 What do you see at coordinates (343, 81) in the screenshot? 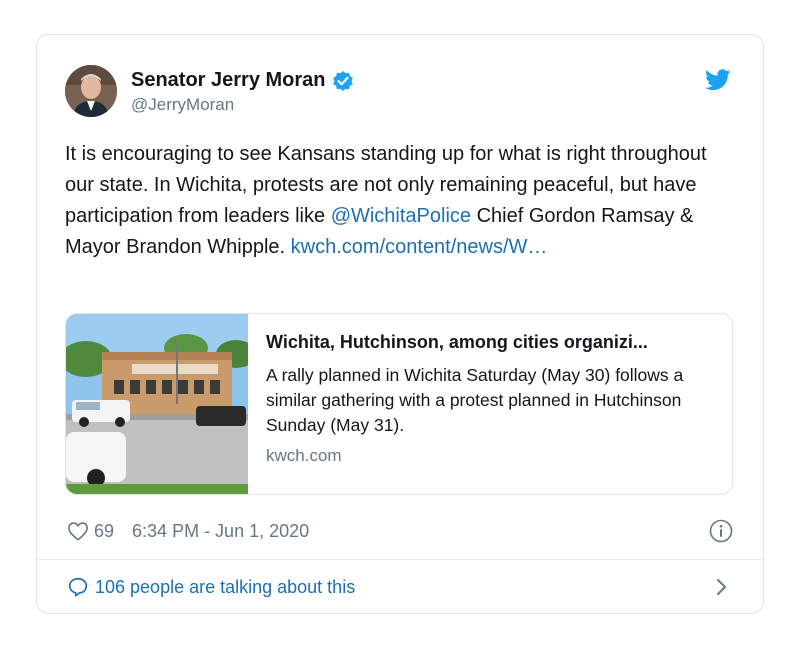
I see `verified-badge-icon` at bounding box center [343, 81].